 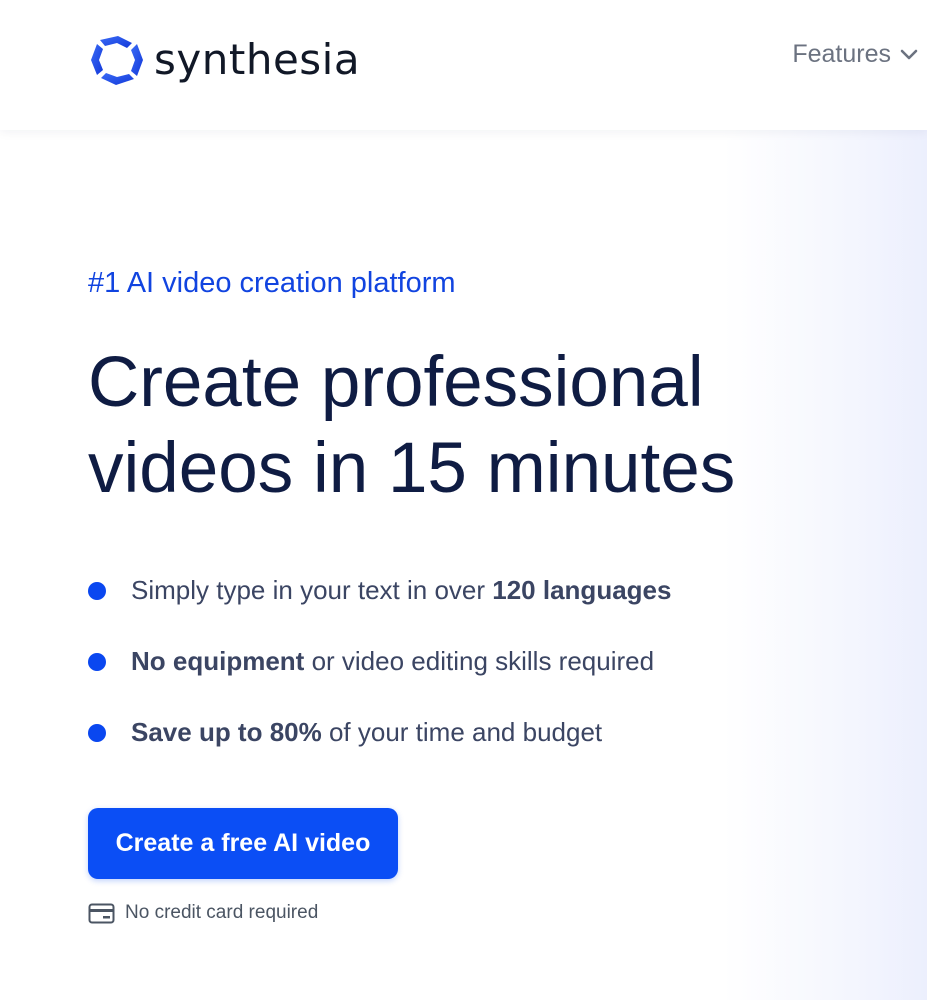 I want to click on hero-eyebrow: #1 AI video creation platform, so click(x=272, y=283).